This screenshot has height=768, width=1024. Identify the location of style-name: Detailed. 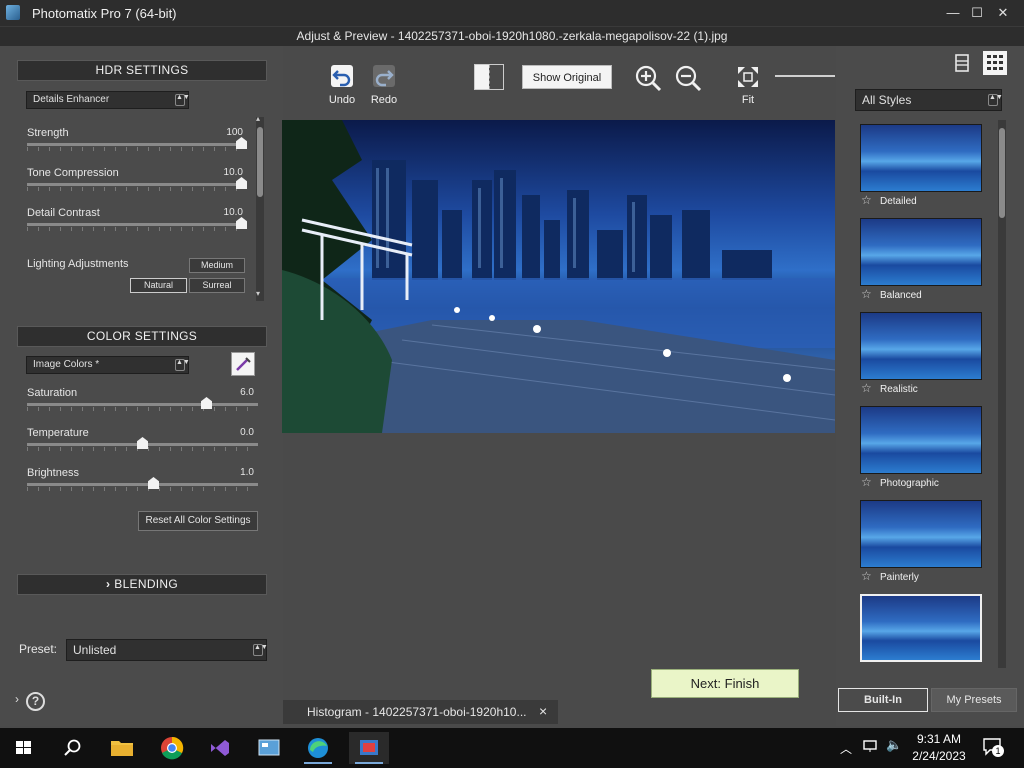
(898, 201).